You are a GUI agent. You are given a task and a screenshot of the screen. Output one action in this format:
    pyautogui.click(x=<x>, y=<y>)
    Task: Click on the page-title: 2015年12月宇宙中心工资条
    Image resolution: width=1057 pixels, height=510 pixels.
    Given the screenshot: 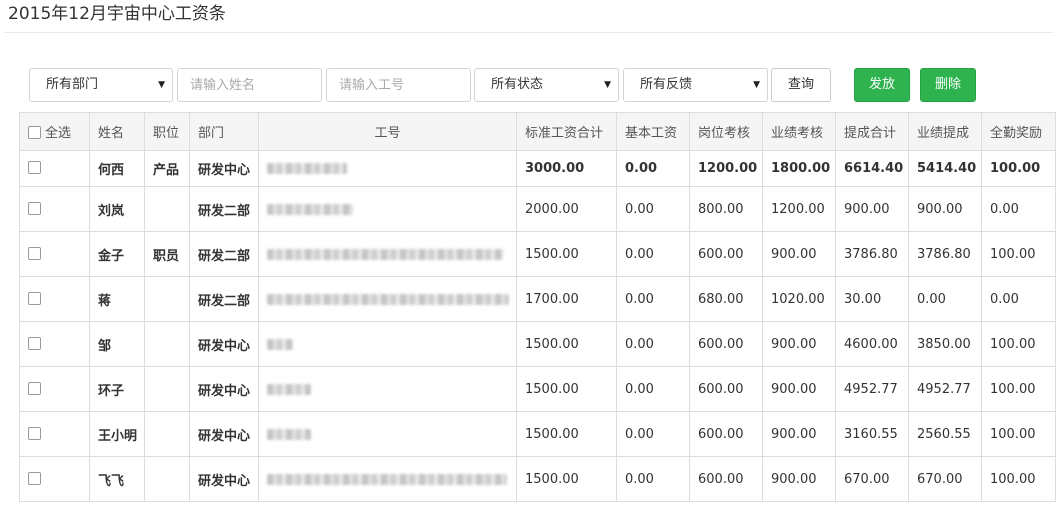 What is the action you would take?
    pyautogui.click(x=117, y=14)
    